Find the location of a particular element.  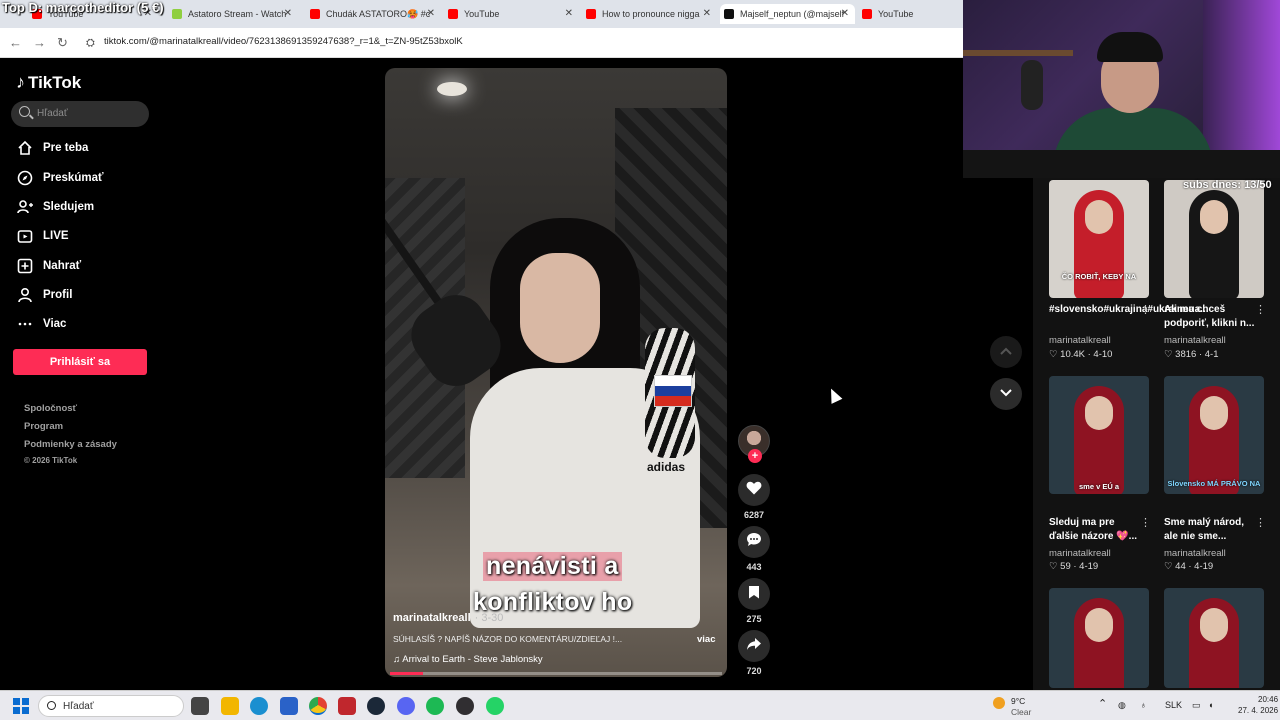

like-button is located at coordinates (754, 490).